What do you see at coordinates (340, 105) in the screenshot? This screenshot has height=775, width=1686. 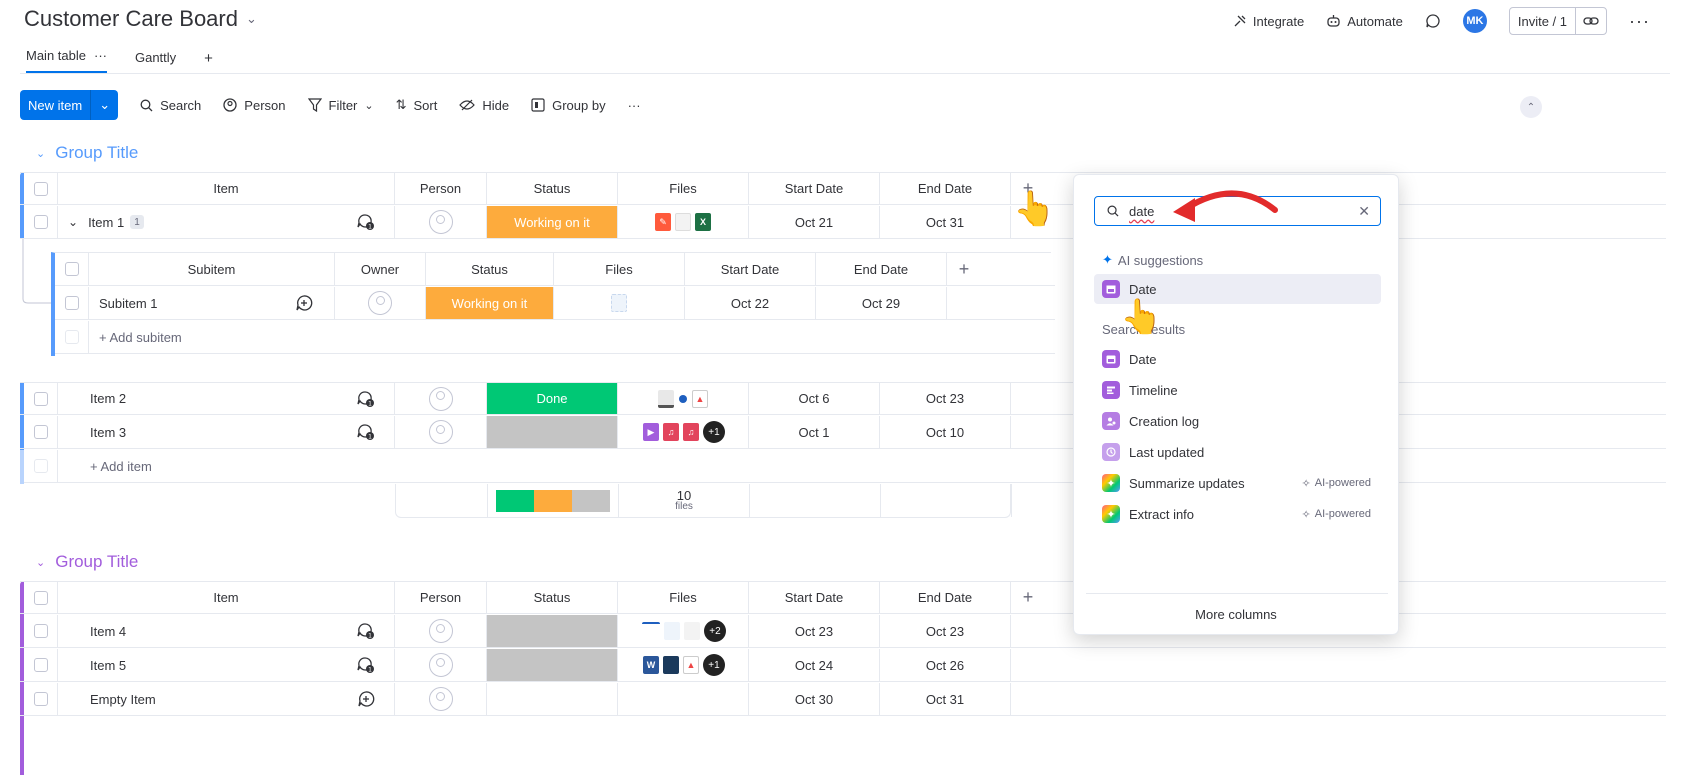 I see `filter-button: Filter ⌄` at bounding box center [340, 105].